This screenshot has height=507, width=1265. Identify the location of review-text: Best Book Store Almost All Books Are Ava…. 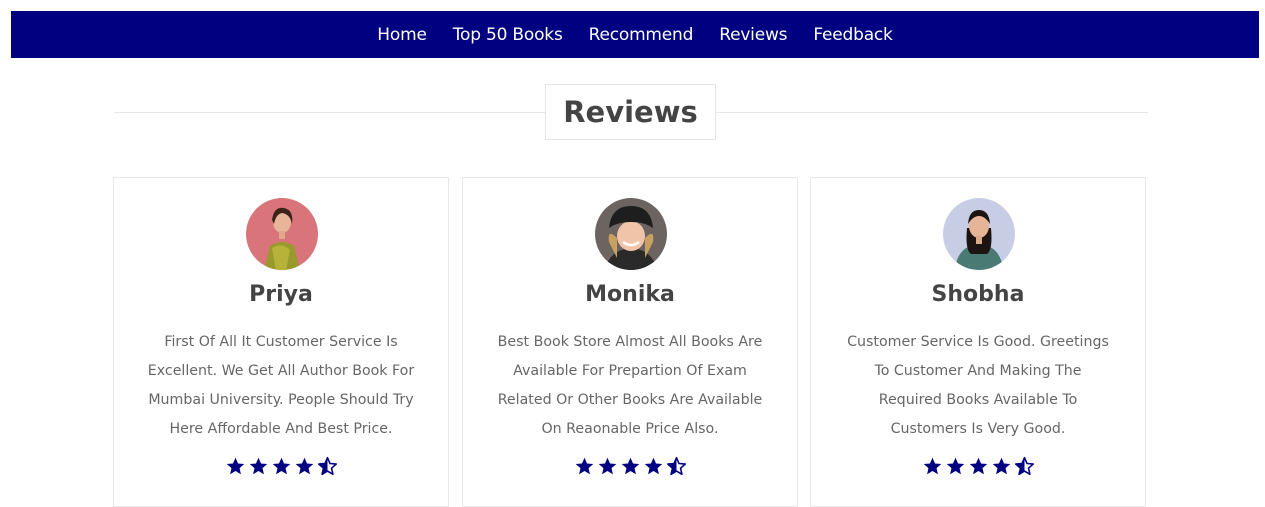
(630, 385).